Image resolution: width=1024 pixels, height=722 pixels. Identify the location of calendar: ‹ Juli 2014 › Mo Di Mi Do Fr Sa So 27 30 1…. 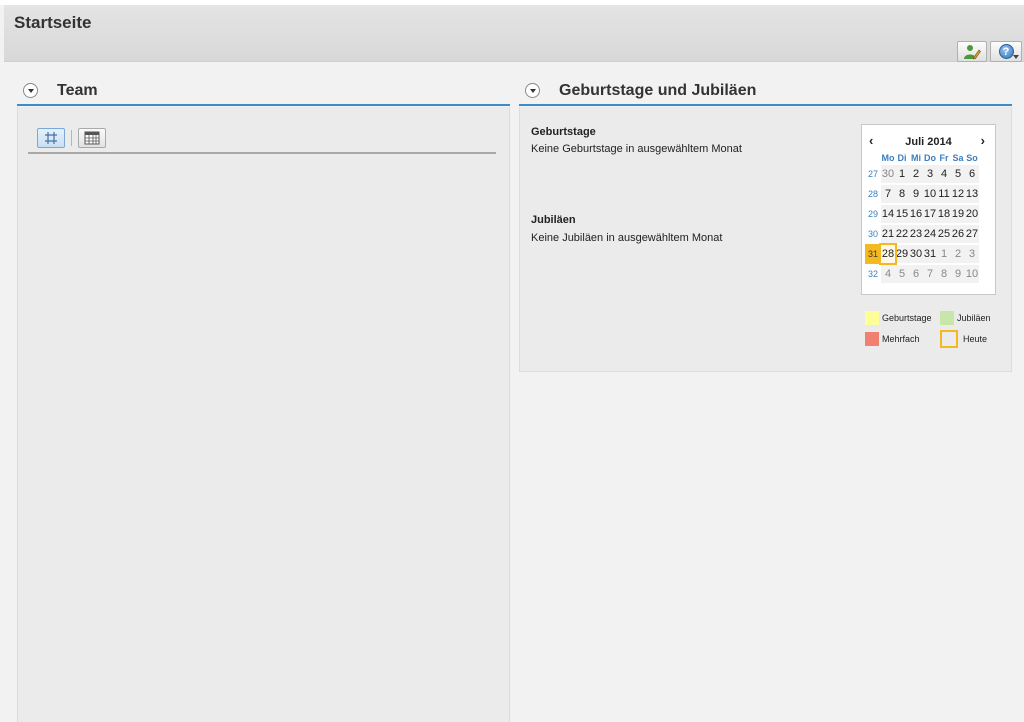
(928, 209).